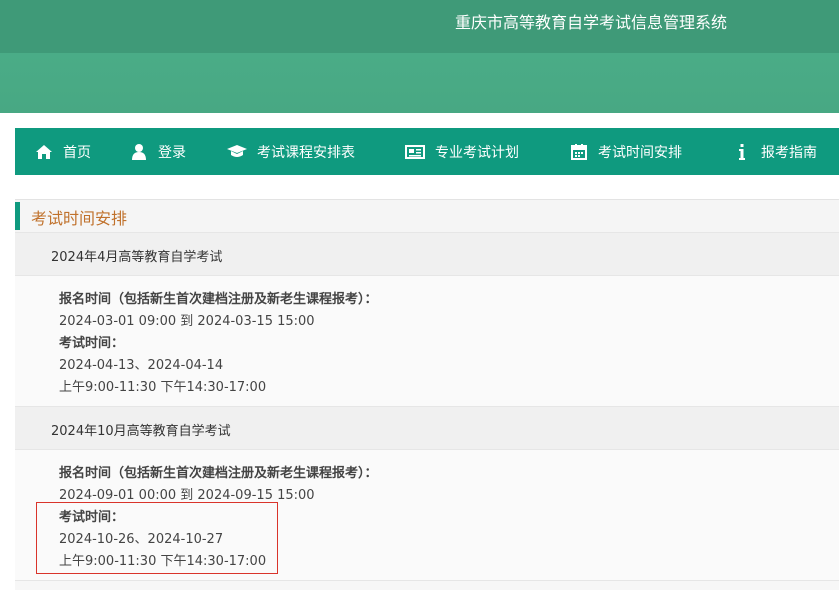 This screenshot has height=590, width=839. Describe the element at coordinates (789, 152) in the screenshot. I see `nav-item-label: 报考指南` at that location.